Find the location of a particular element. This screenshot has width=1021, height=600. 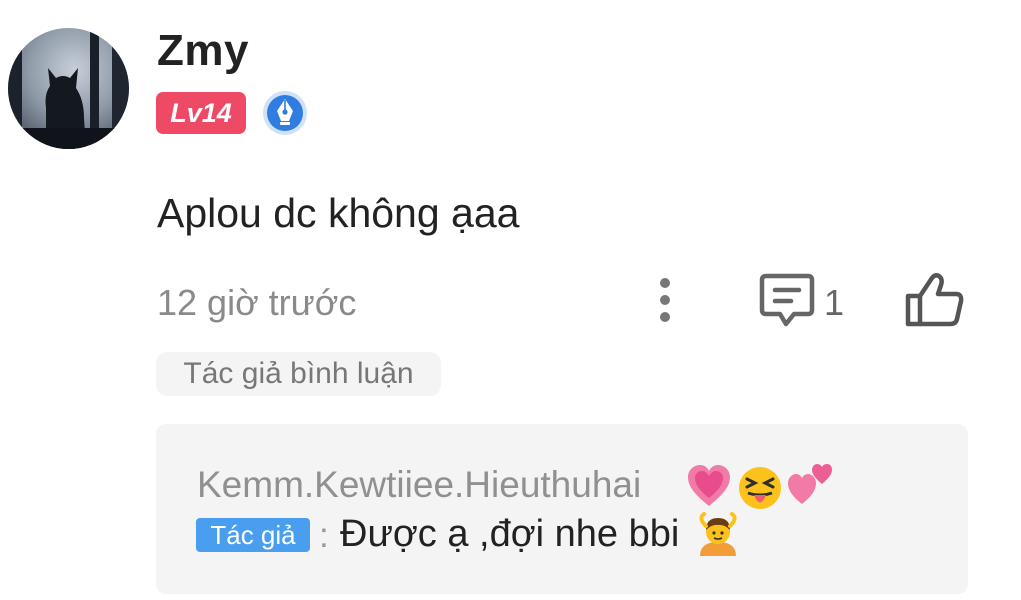

comment-bubble-icon is located at coordinates (787, 300).